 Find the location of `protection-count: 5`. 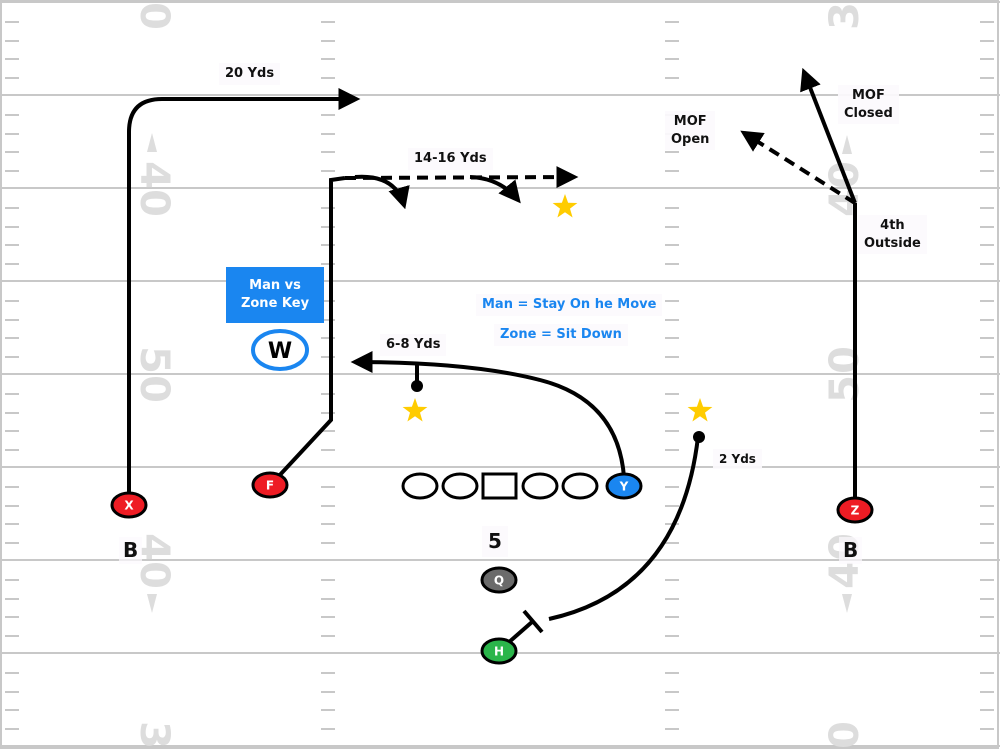

protection-count: 5 is located at coordinates (495, 541).